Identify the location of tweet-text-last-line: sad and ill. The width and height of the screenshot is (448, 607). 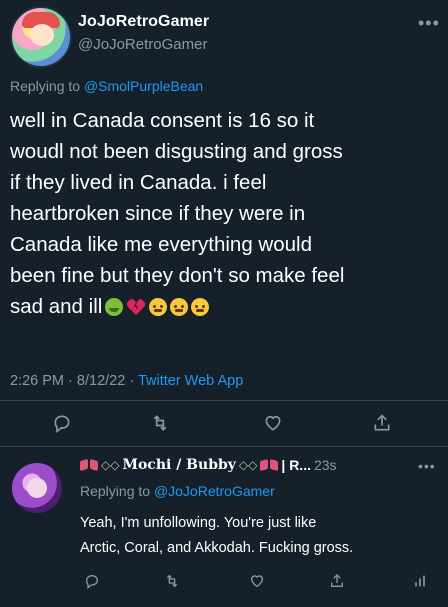
(225, 306).